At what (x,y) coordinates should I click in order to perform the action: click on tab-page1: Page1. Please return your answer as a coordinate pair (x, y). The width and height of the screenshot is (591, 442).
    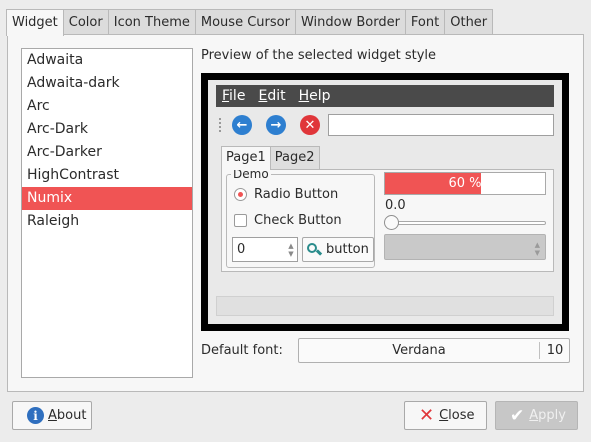
    Looking at the image, I should click on (246, 158).